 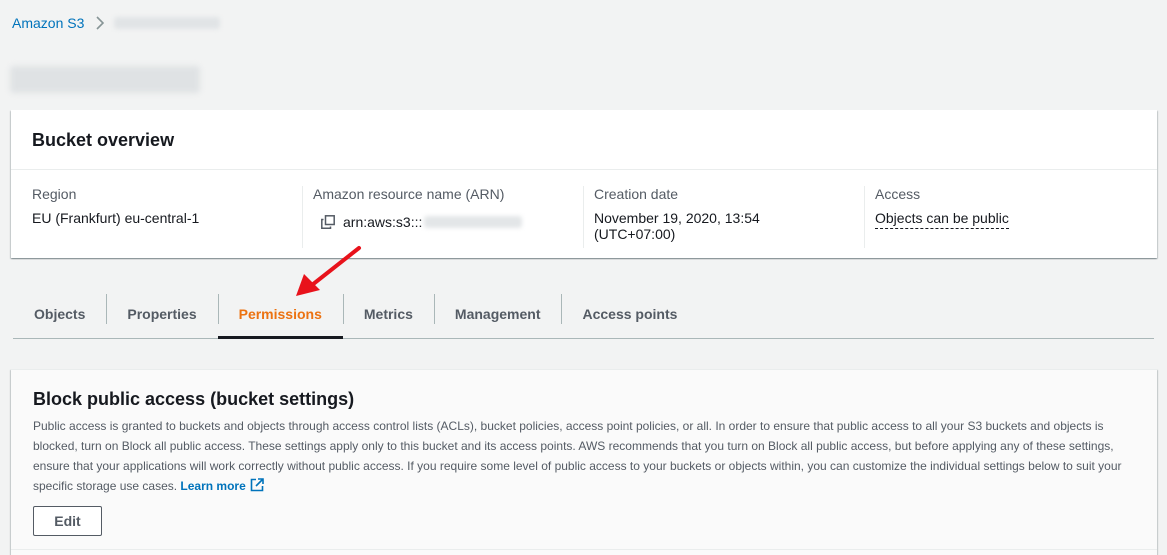 I want to click on arn-prefix: arn:aws:s3:::, so click(x=383, y=222).